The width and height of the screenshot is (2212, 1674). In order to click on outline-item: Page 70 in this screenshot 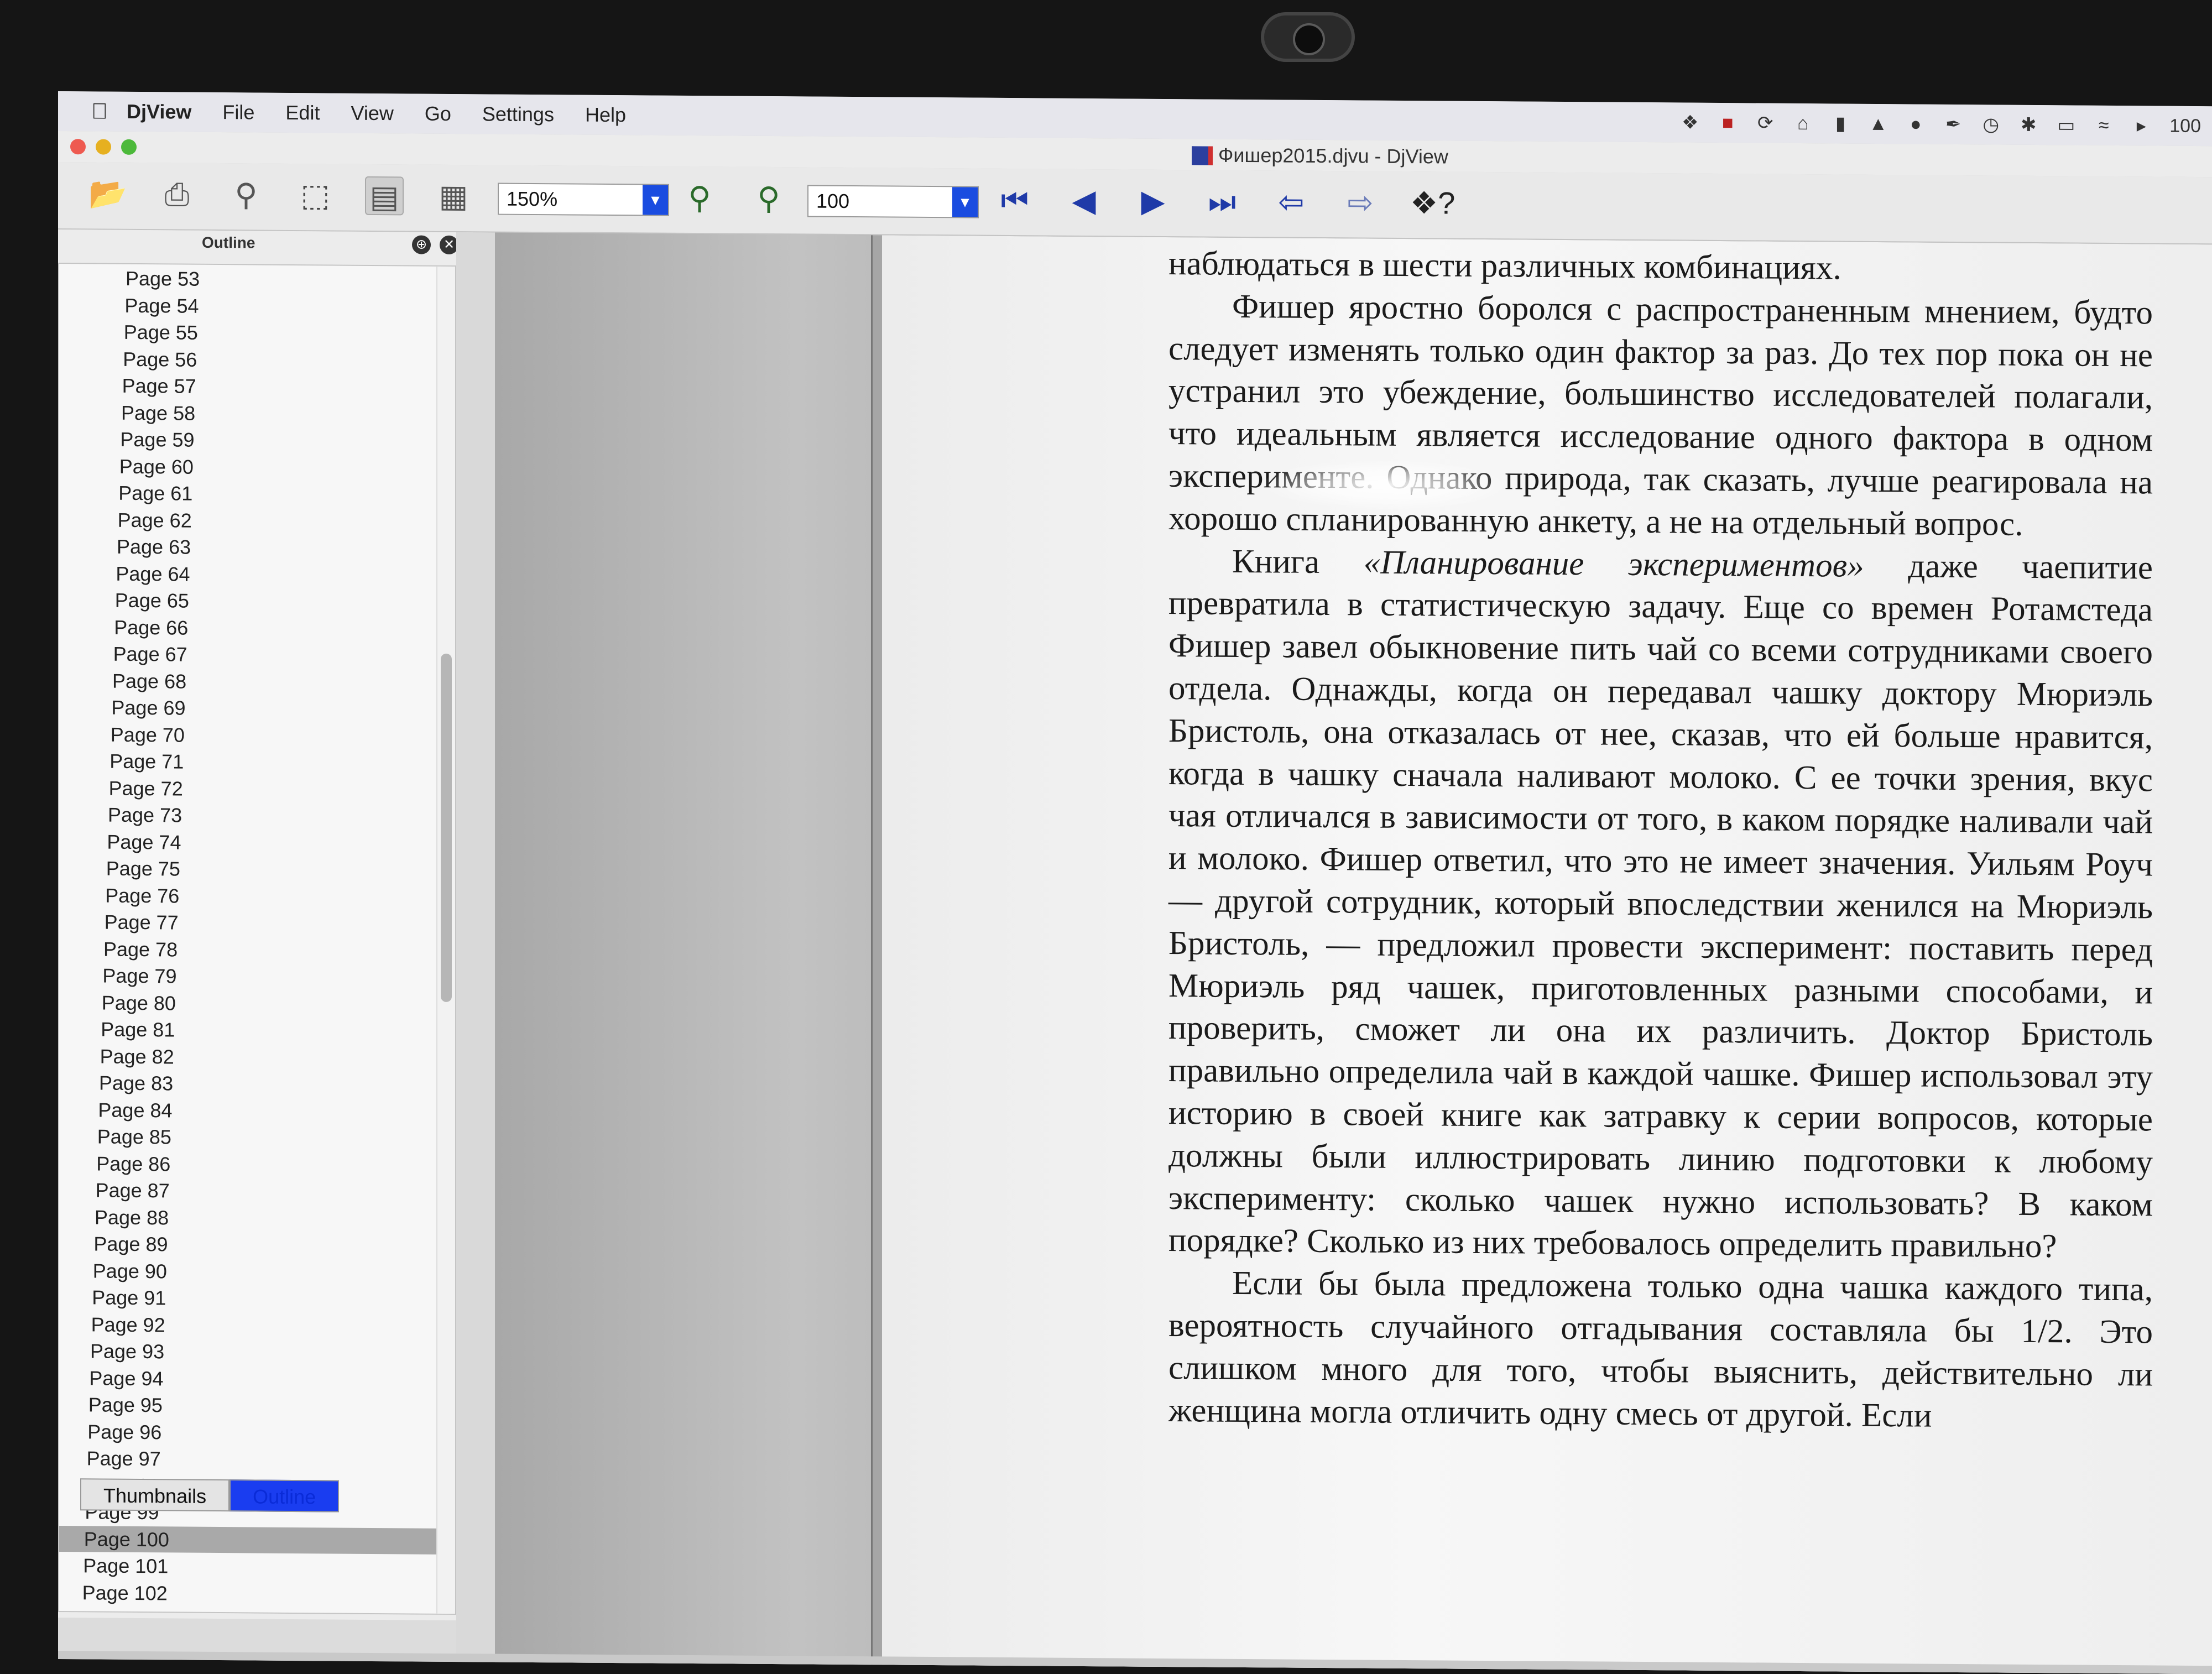, I will do `click(257, 735)`.